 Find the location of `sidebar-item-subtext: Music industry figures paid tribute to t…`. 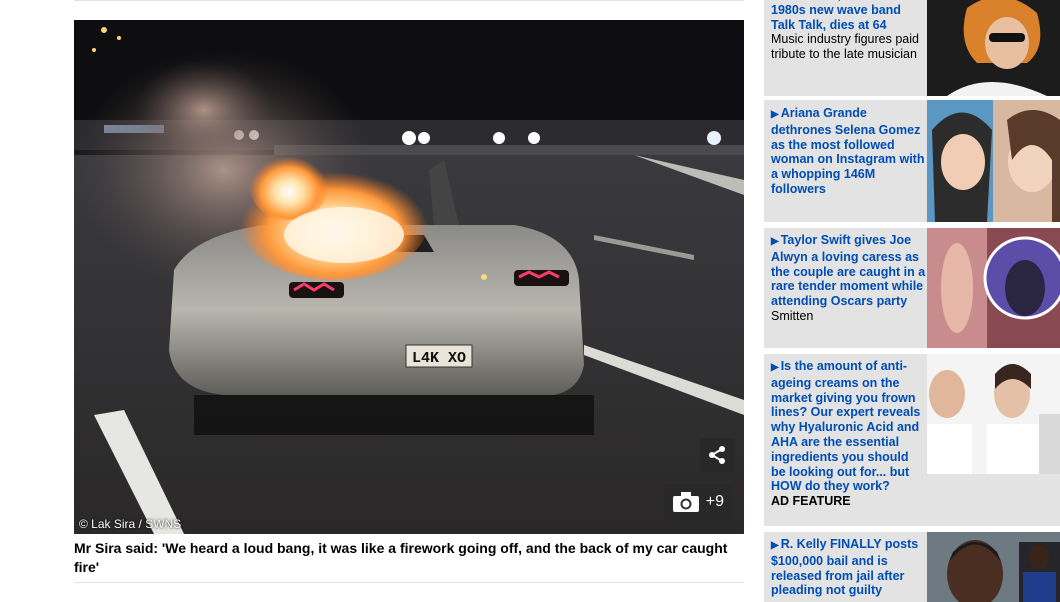

sidebar-item-subtext: Music industry figures paid tribute to t… is located at coordinates (845, 47).